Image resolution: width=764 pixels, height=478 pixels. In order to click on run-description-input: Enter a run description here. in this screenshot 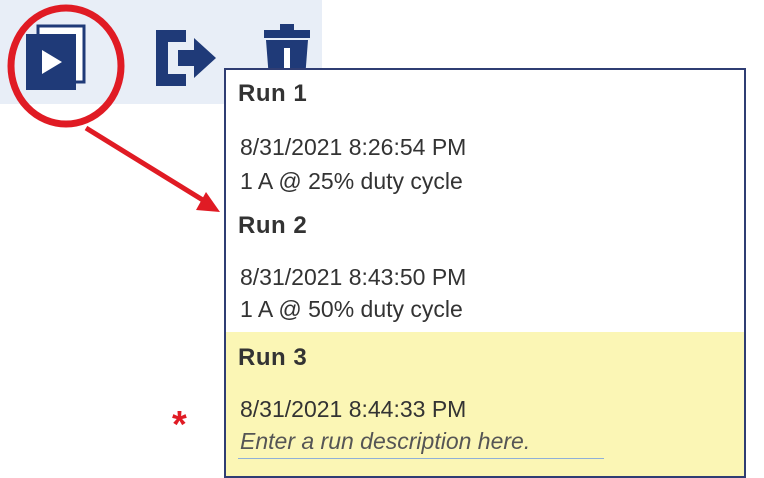, I will do `click(385, 441)`.